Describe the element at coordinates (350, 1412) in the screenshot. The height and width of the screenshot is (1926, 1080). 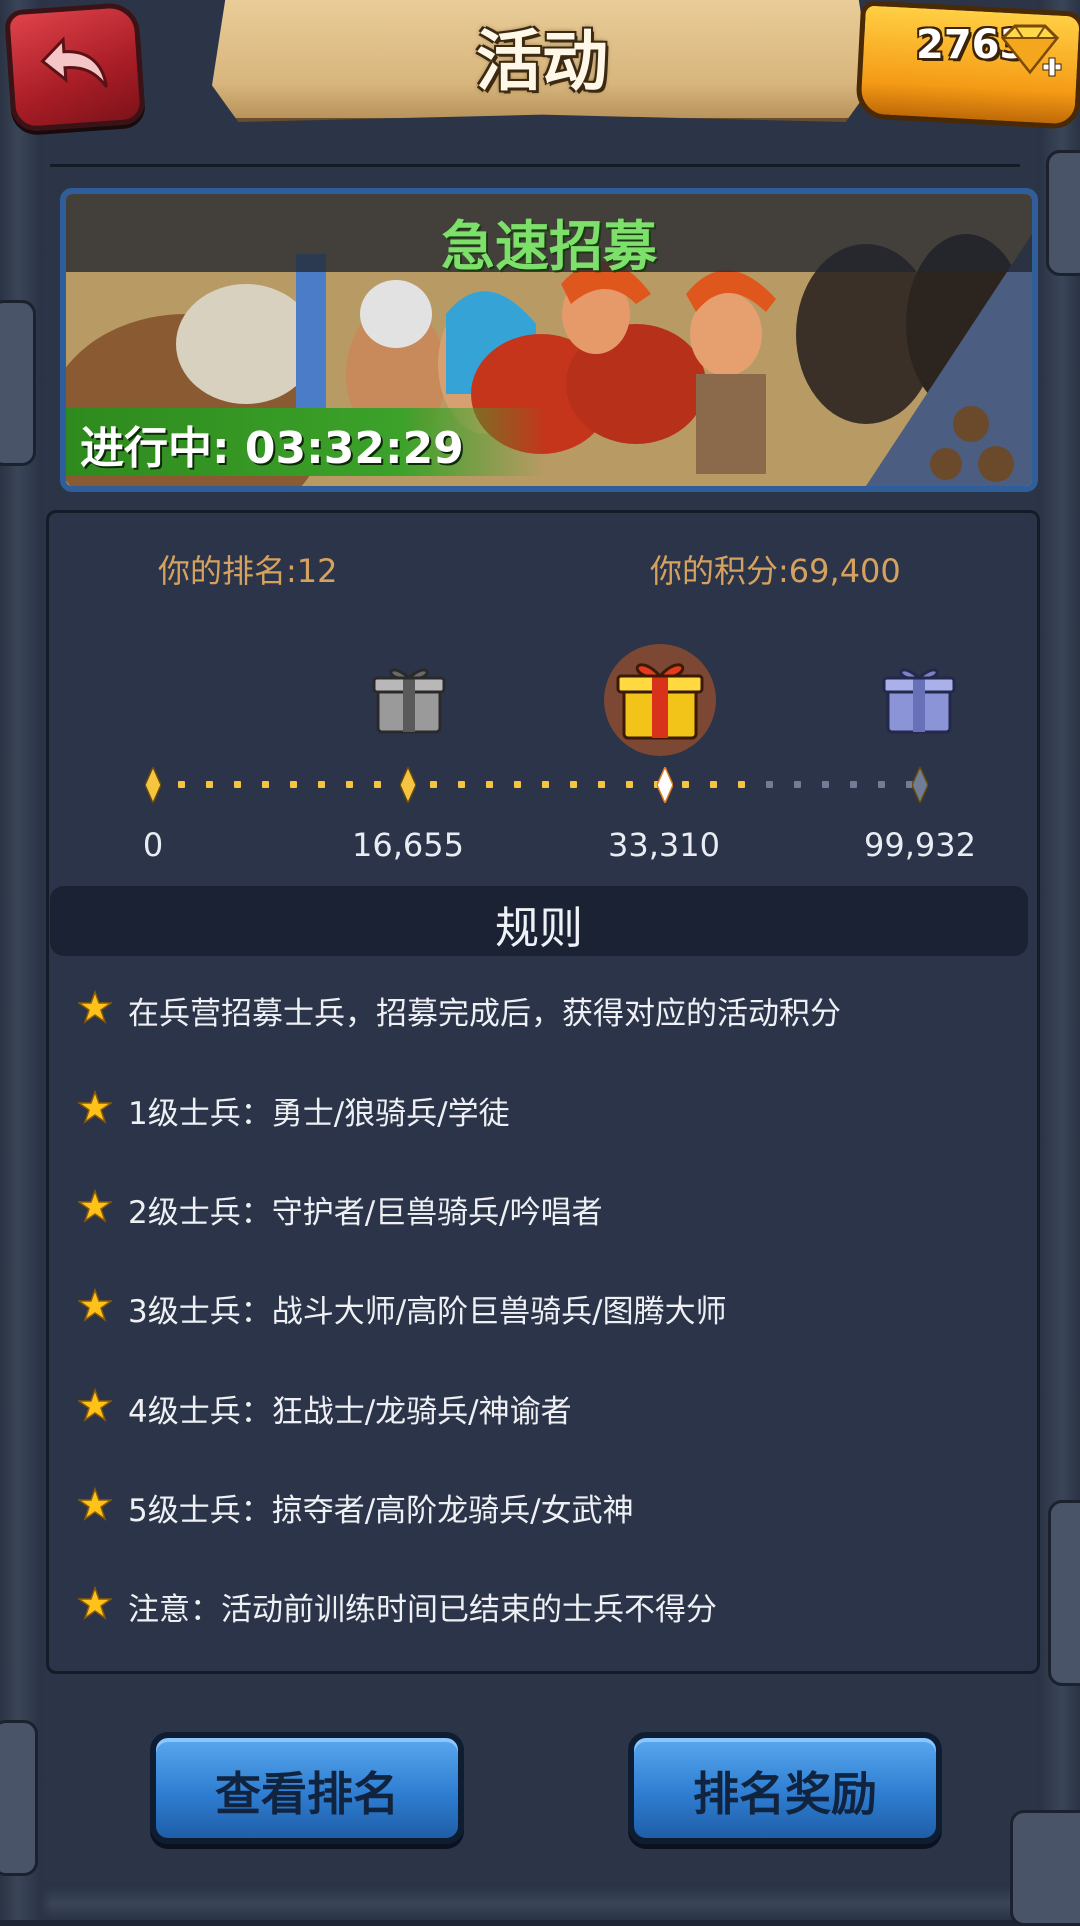
I see `rule-text: 4级士兵：狂战士/龙骑兵/神谕者` at that location.